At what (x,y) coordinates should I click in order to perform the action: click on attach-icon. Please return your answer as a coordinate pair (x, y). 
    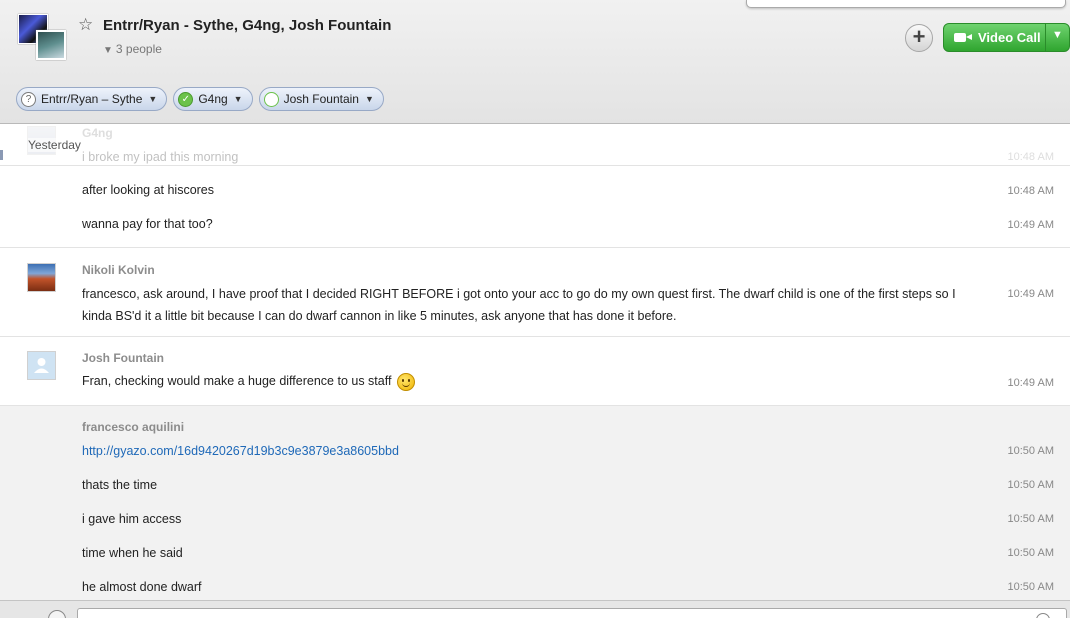
    Looking at the image, I should click on (57, 614).